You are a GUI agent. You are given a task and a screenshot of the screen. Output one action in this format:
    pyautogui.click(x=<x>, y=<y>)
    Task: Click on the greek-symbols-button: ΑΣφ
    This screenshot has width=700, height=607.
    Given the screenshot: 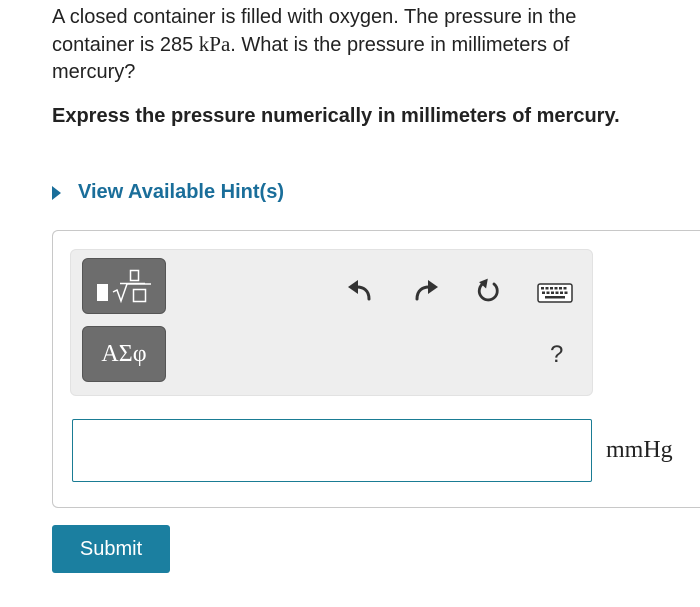 What is the action you would take?
    pyautogui.click(x=124, y=354)
    